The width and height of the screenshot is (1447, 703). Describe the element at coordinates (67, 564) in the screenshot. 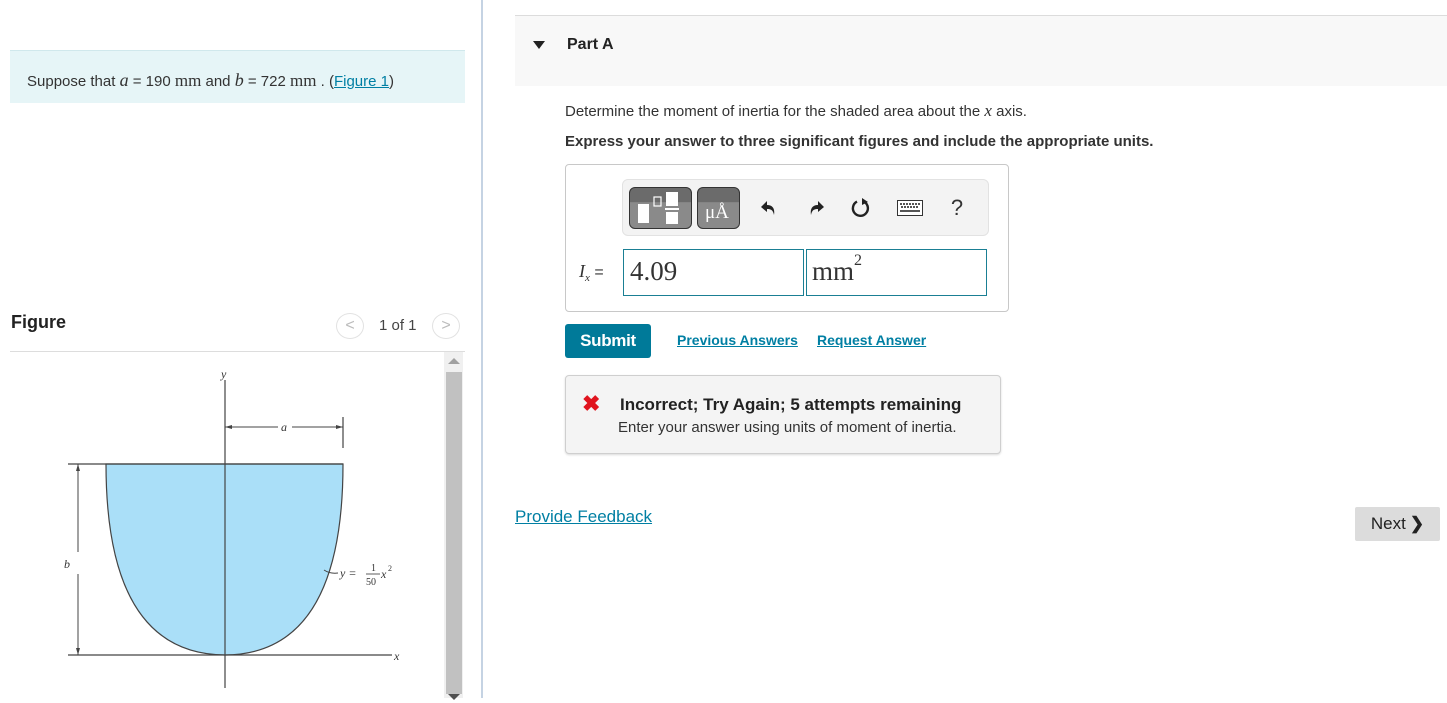

I see `dim-b-label: b` at that location.